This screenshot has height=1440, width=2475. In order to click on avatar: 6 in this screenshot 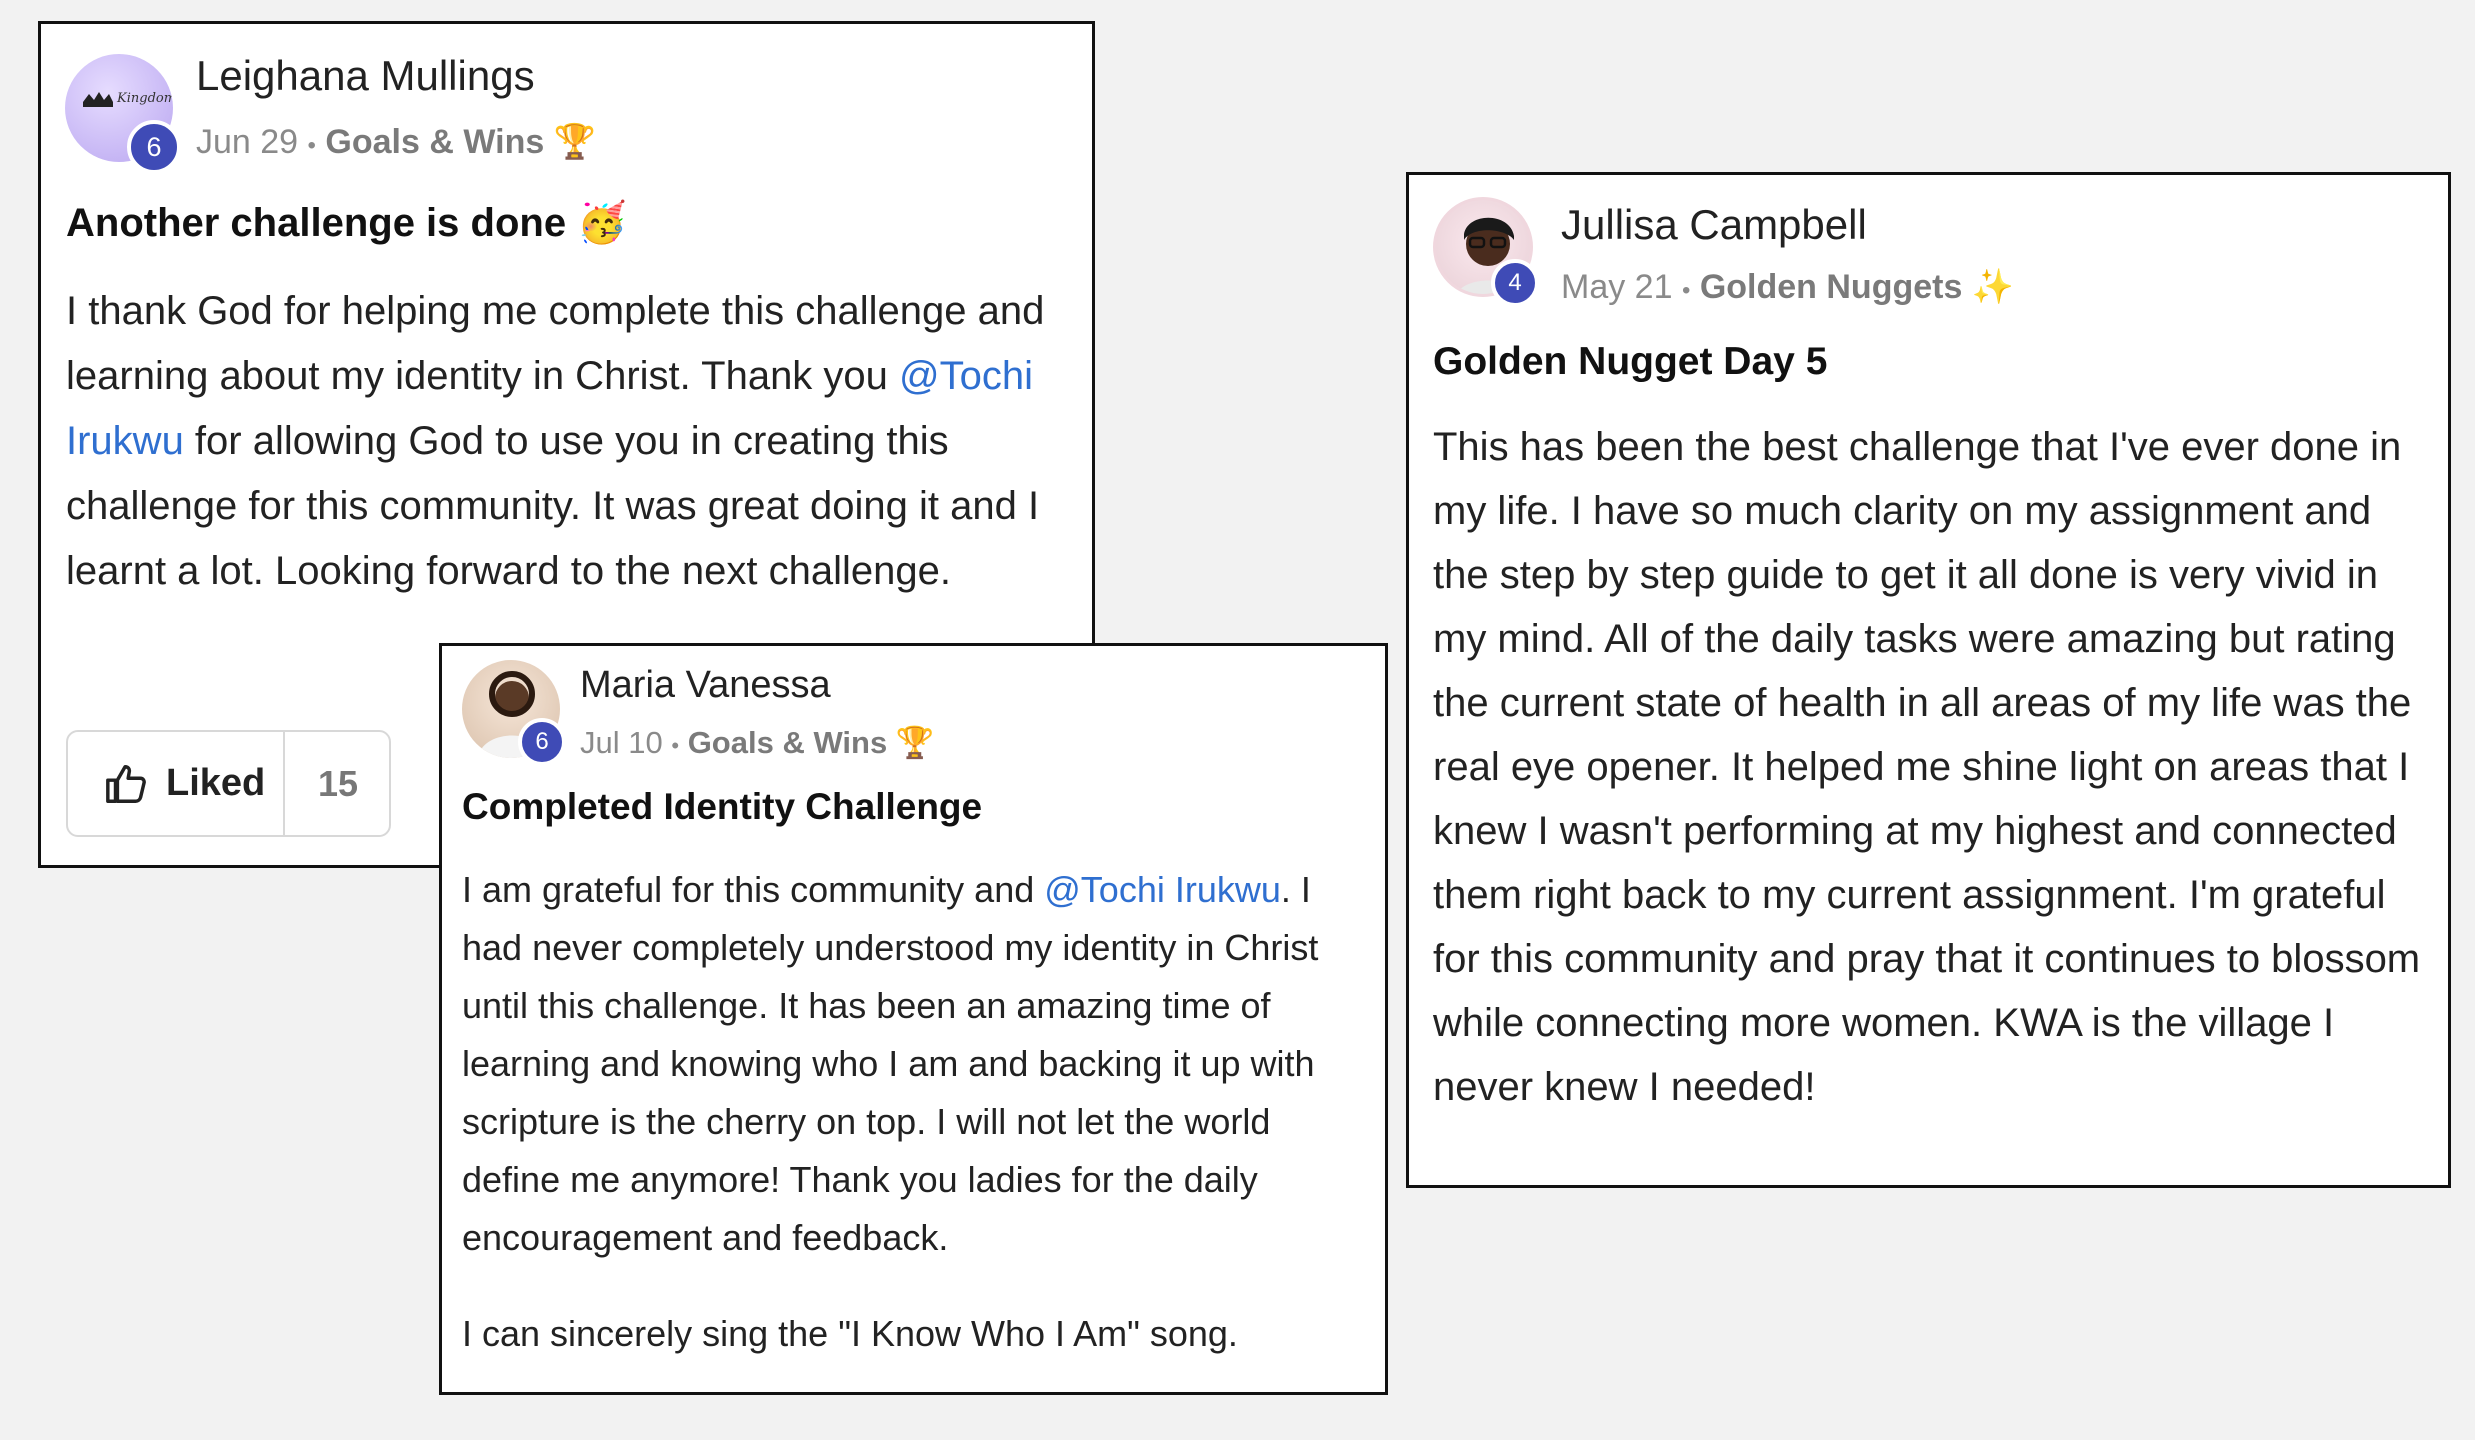, I will do `click(514, 713)`.